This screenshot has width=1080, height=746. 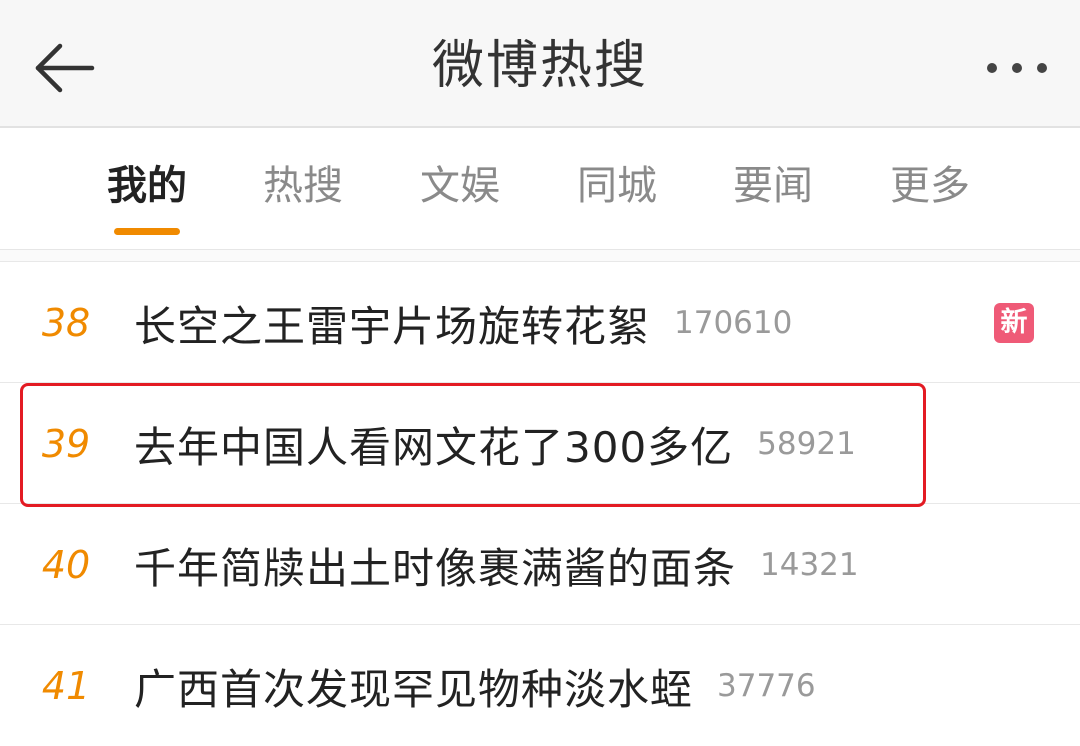 I want to click on topic-line: 去年中国人看网文花了300多亿 58921, so click(x=495, y=444).